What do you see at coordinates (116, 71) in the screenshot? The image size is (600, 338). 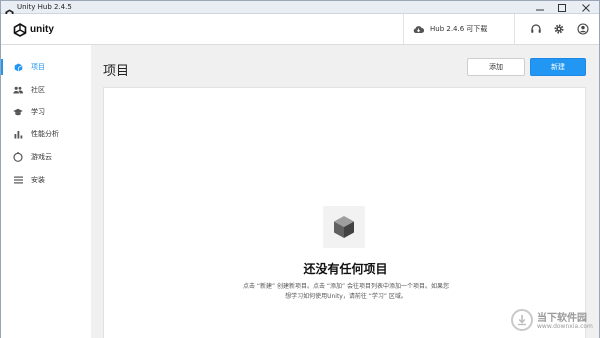 I see `page-title: 项目` at bounding box center [116, 71].